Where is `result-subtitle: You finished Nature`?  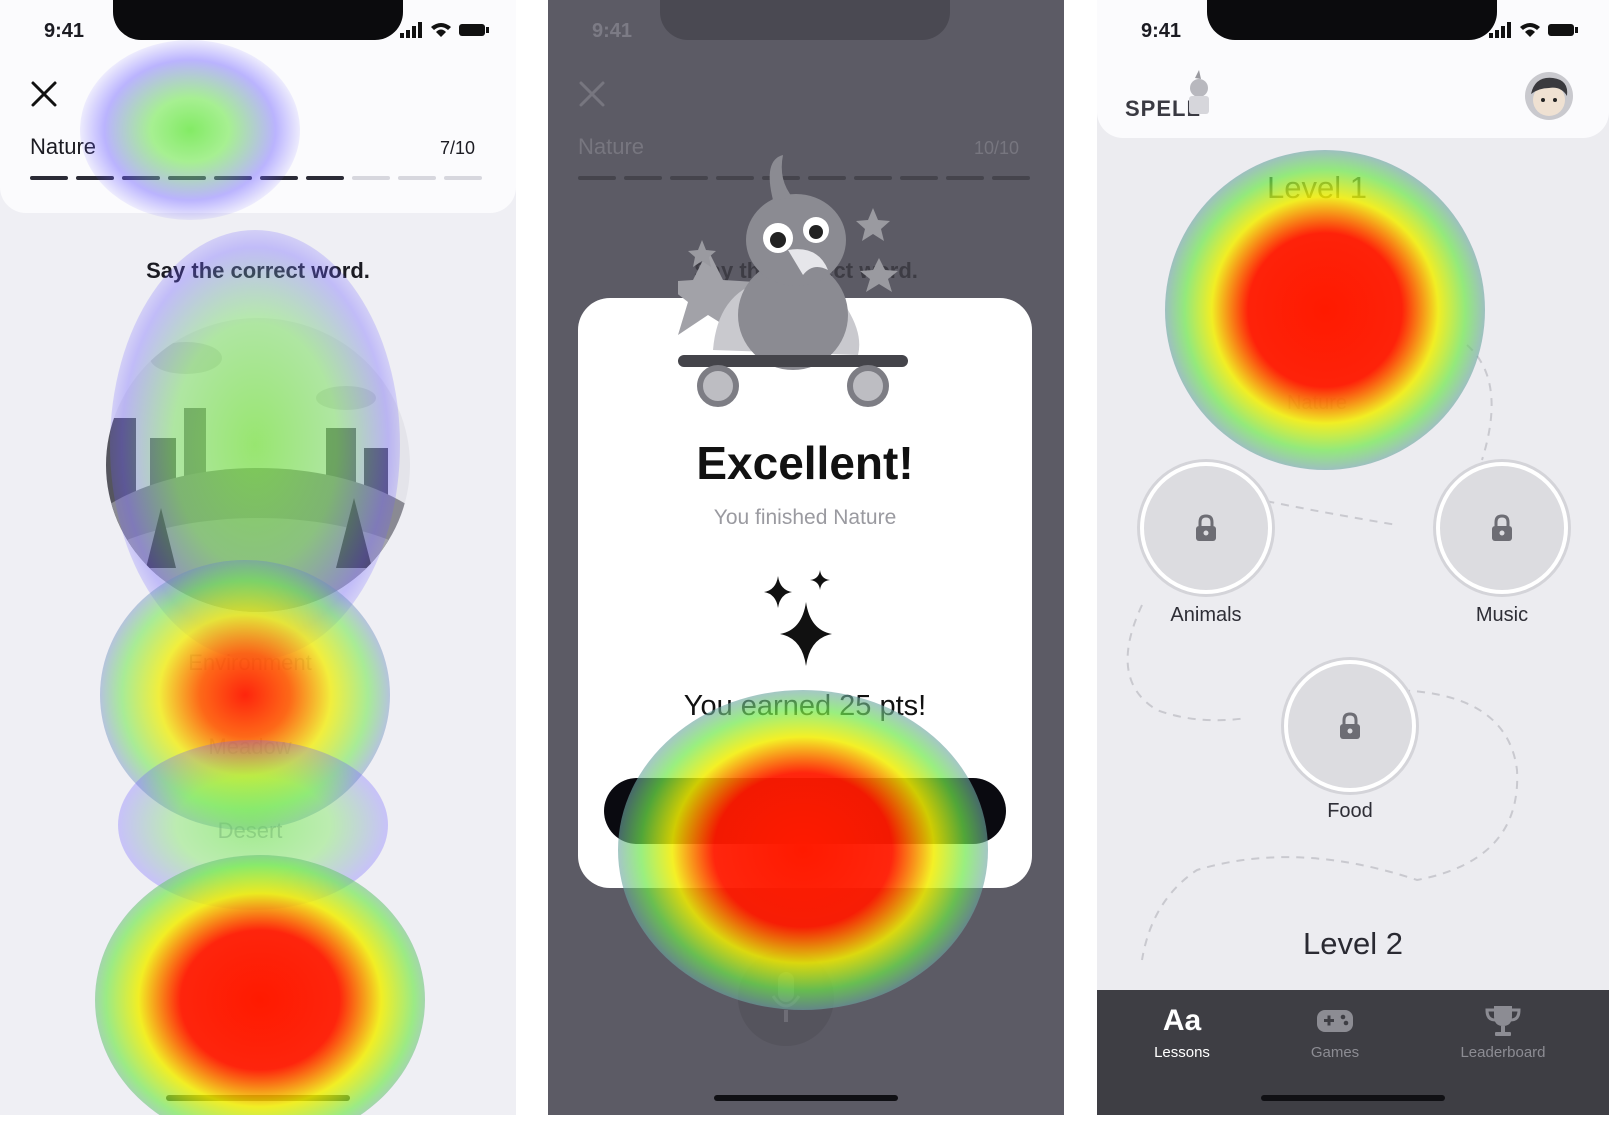
result-subtitle: You finished Nature is located at coordinates (805, 517).